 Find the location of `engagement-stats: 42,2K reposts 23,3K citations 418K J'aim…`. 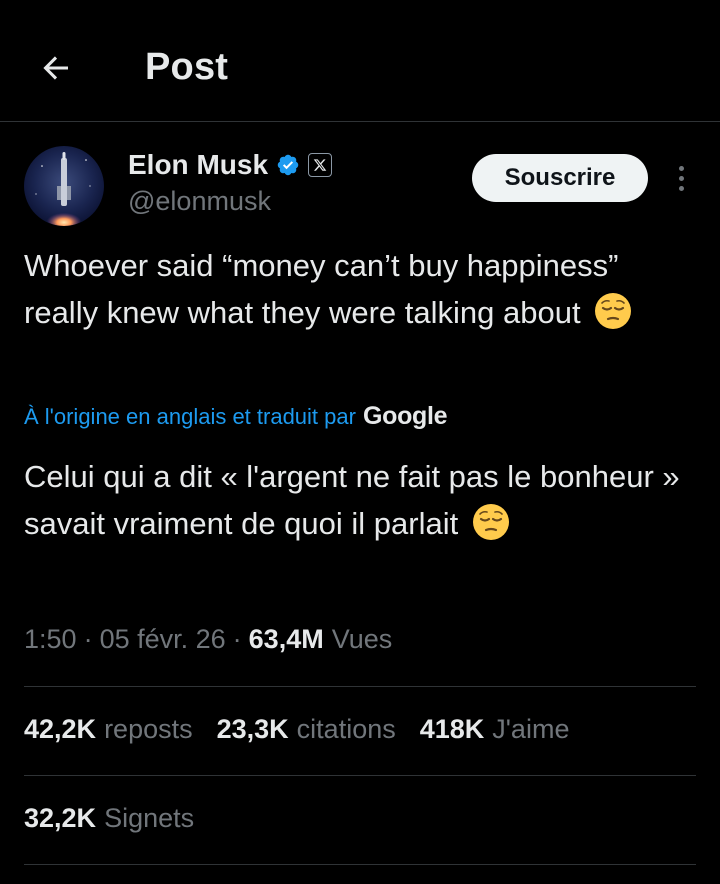

engagement-stats: 42,2K reposts 23,3K citations 418K J'aim… is located at coordinates (308, 729).